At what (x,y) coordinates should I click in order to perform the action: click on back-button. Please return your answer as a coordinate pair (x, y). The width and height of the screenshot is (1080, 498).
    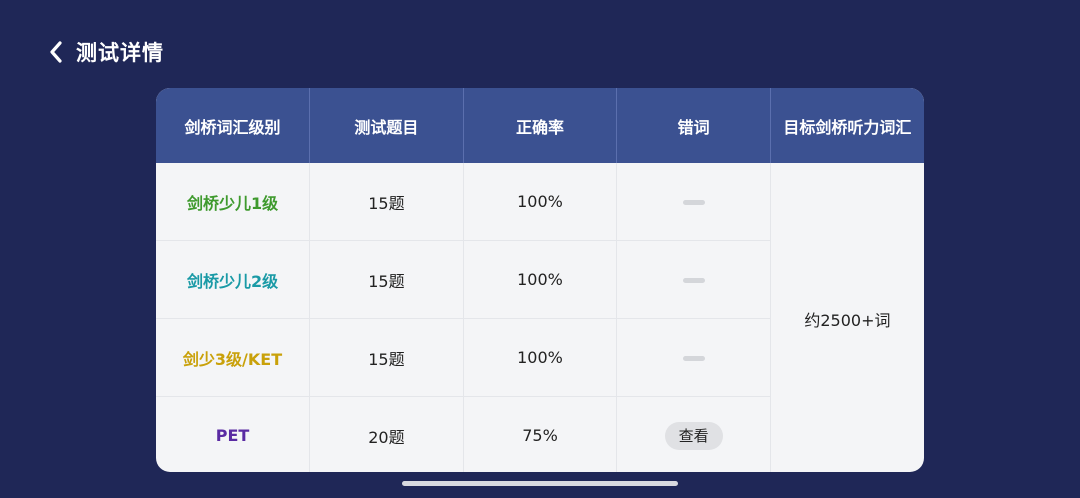
    Looking at the image, I should click on (61, 52).